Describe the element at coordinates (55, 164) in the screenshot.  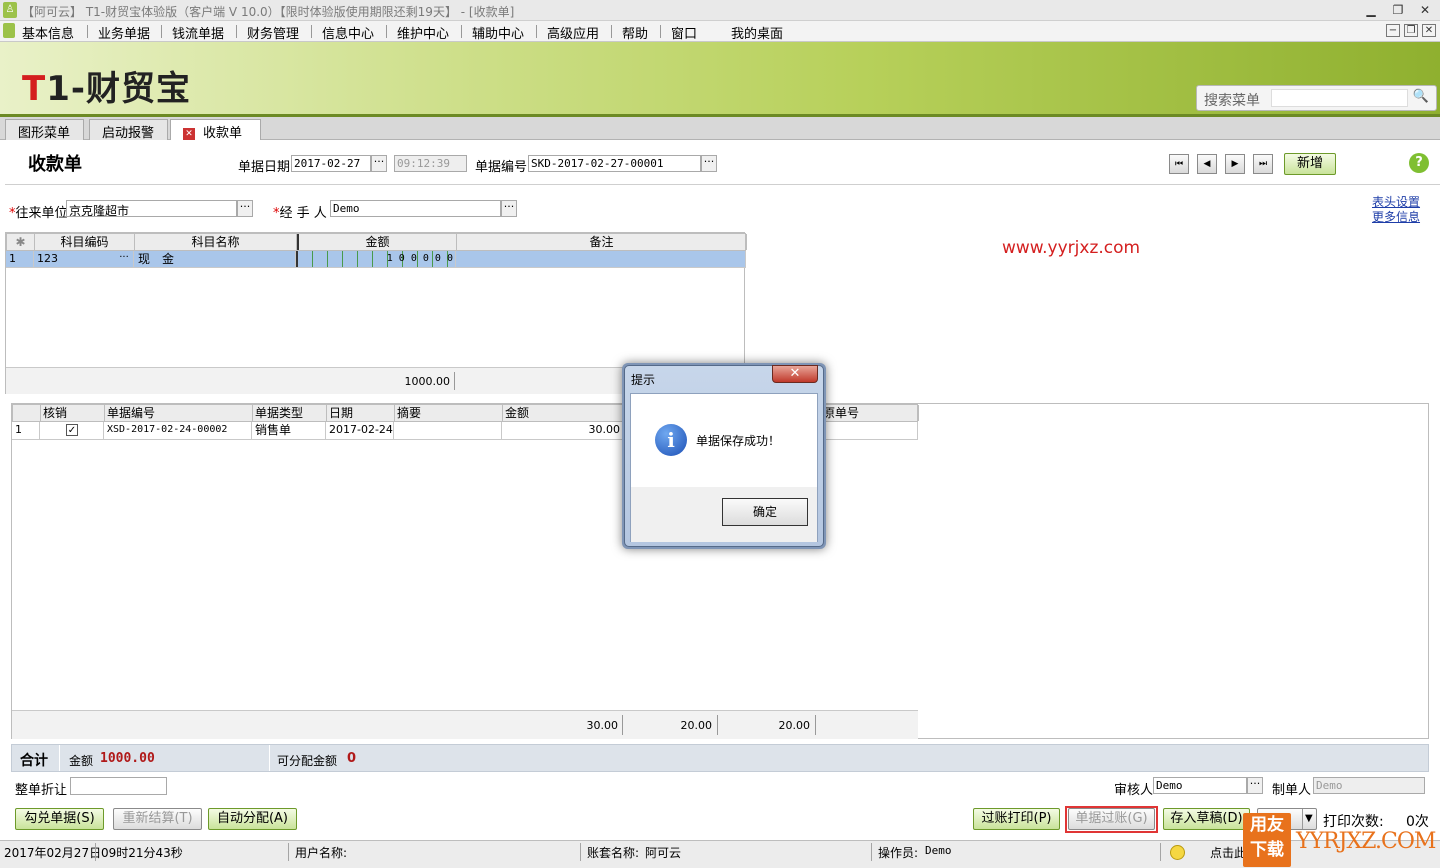
I see `page-title: 收款单` at that location.